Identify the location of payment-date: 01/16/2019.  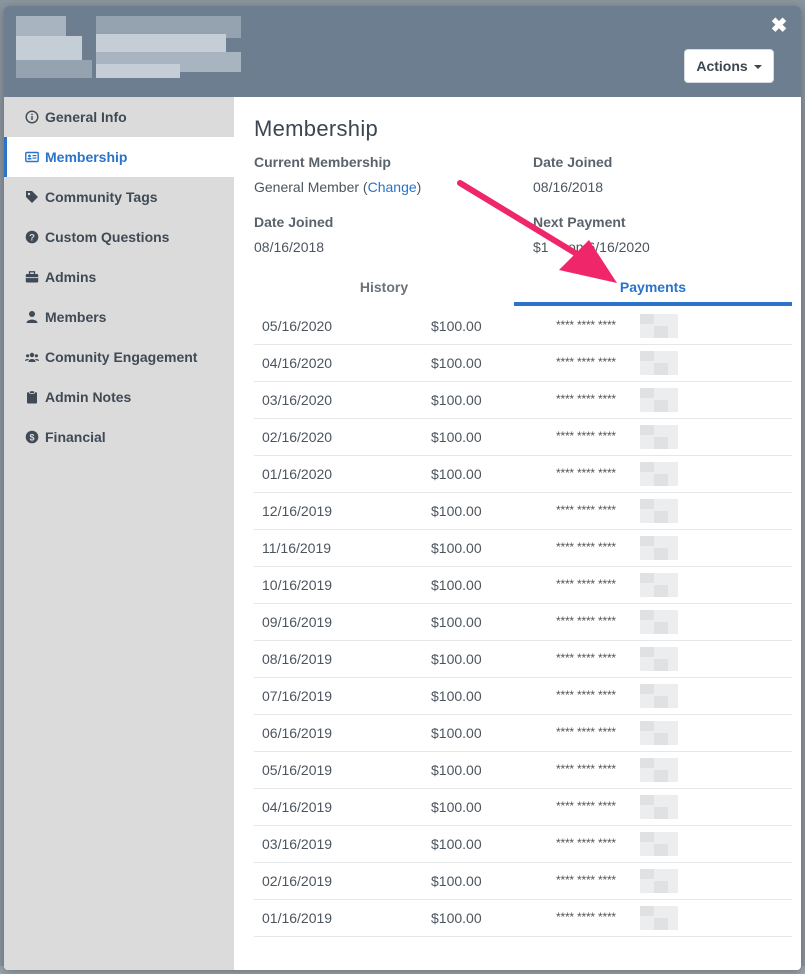
(297, 918).